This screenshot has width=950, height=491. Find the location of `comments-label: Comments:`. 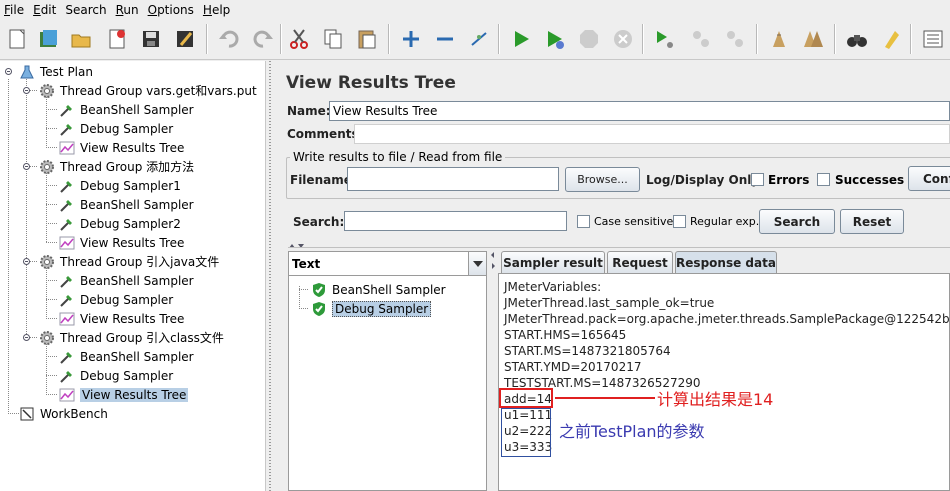

comments-label: Comments: is located at coordinates (325, 134).